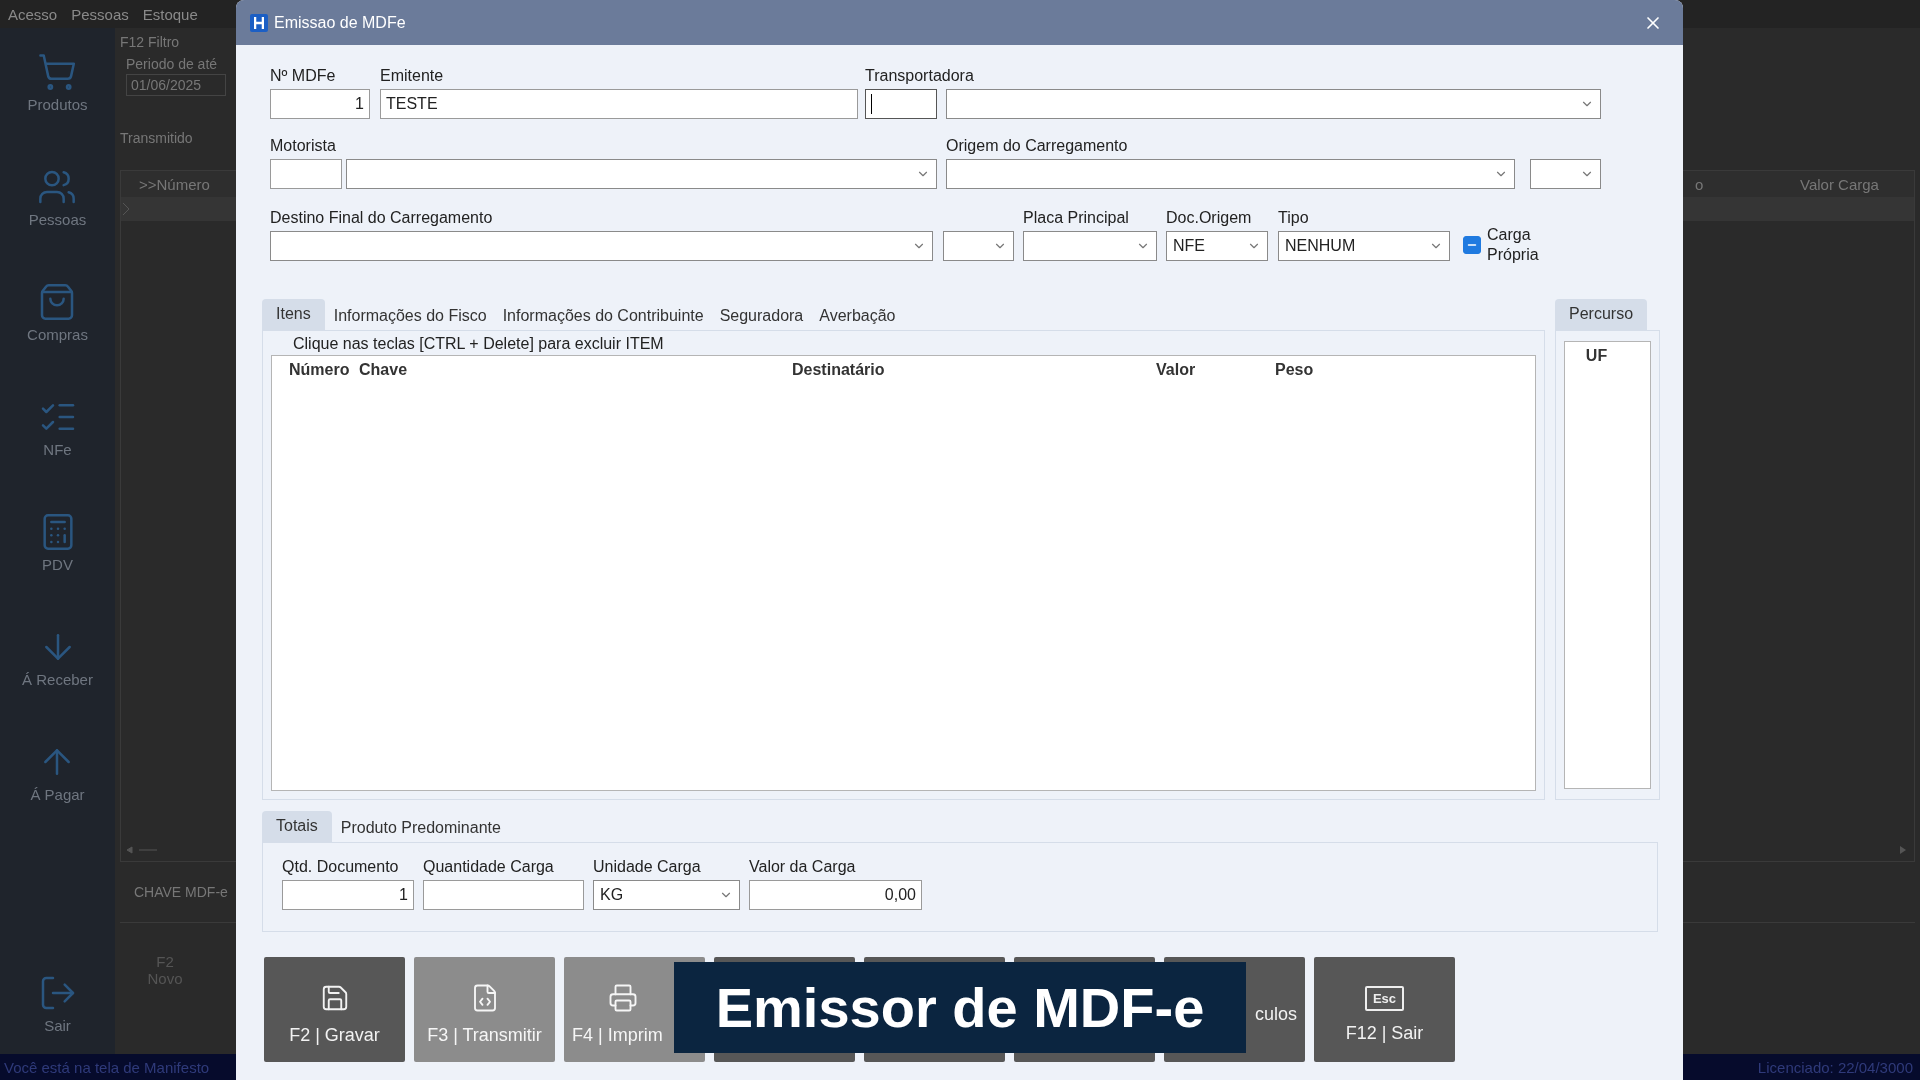 The width and height of the screenshot is (1920, 1080). I want to click on status-message: Você está na tela de Manifesto, so click(107, 1067).